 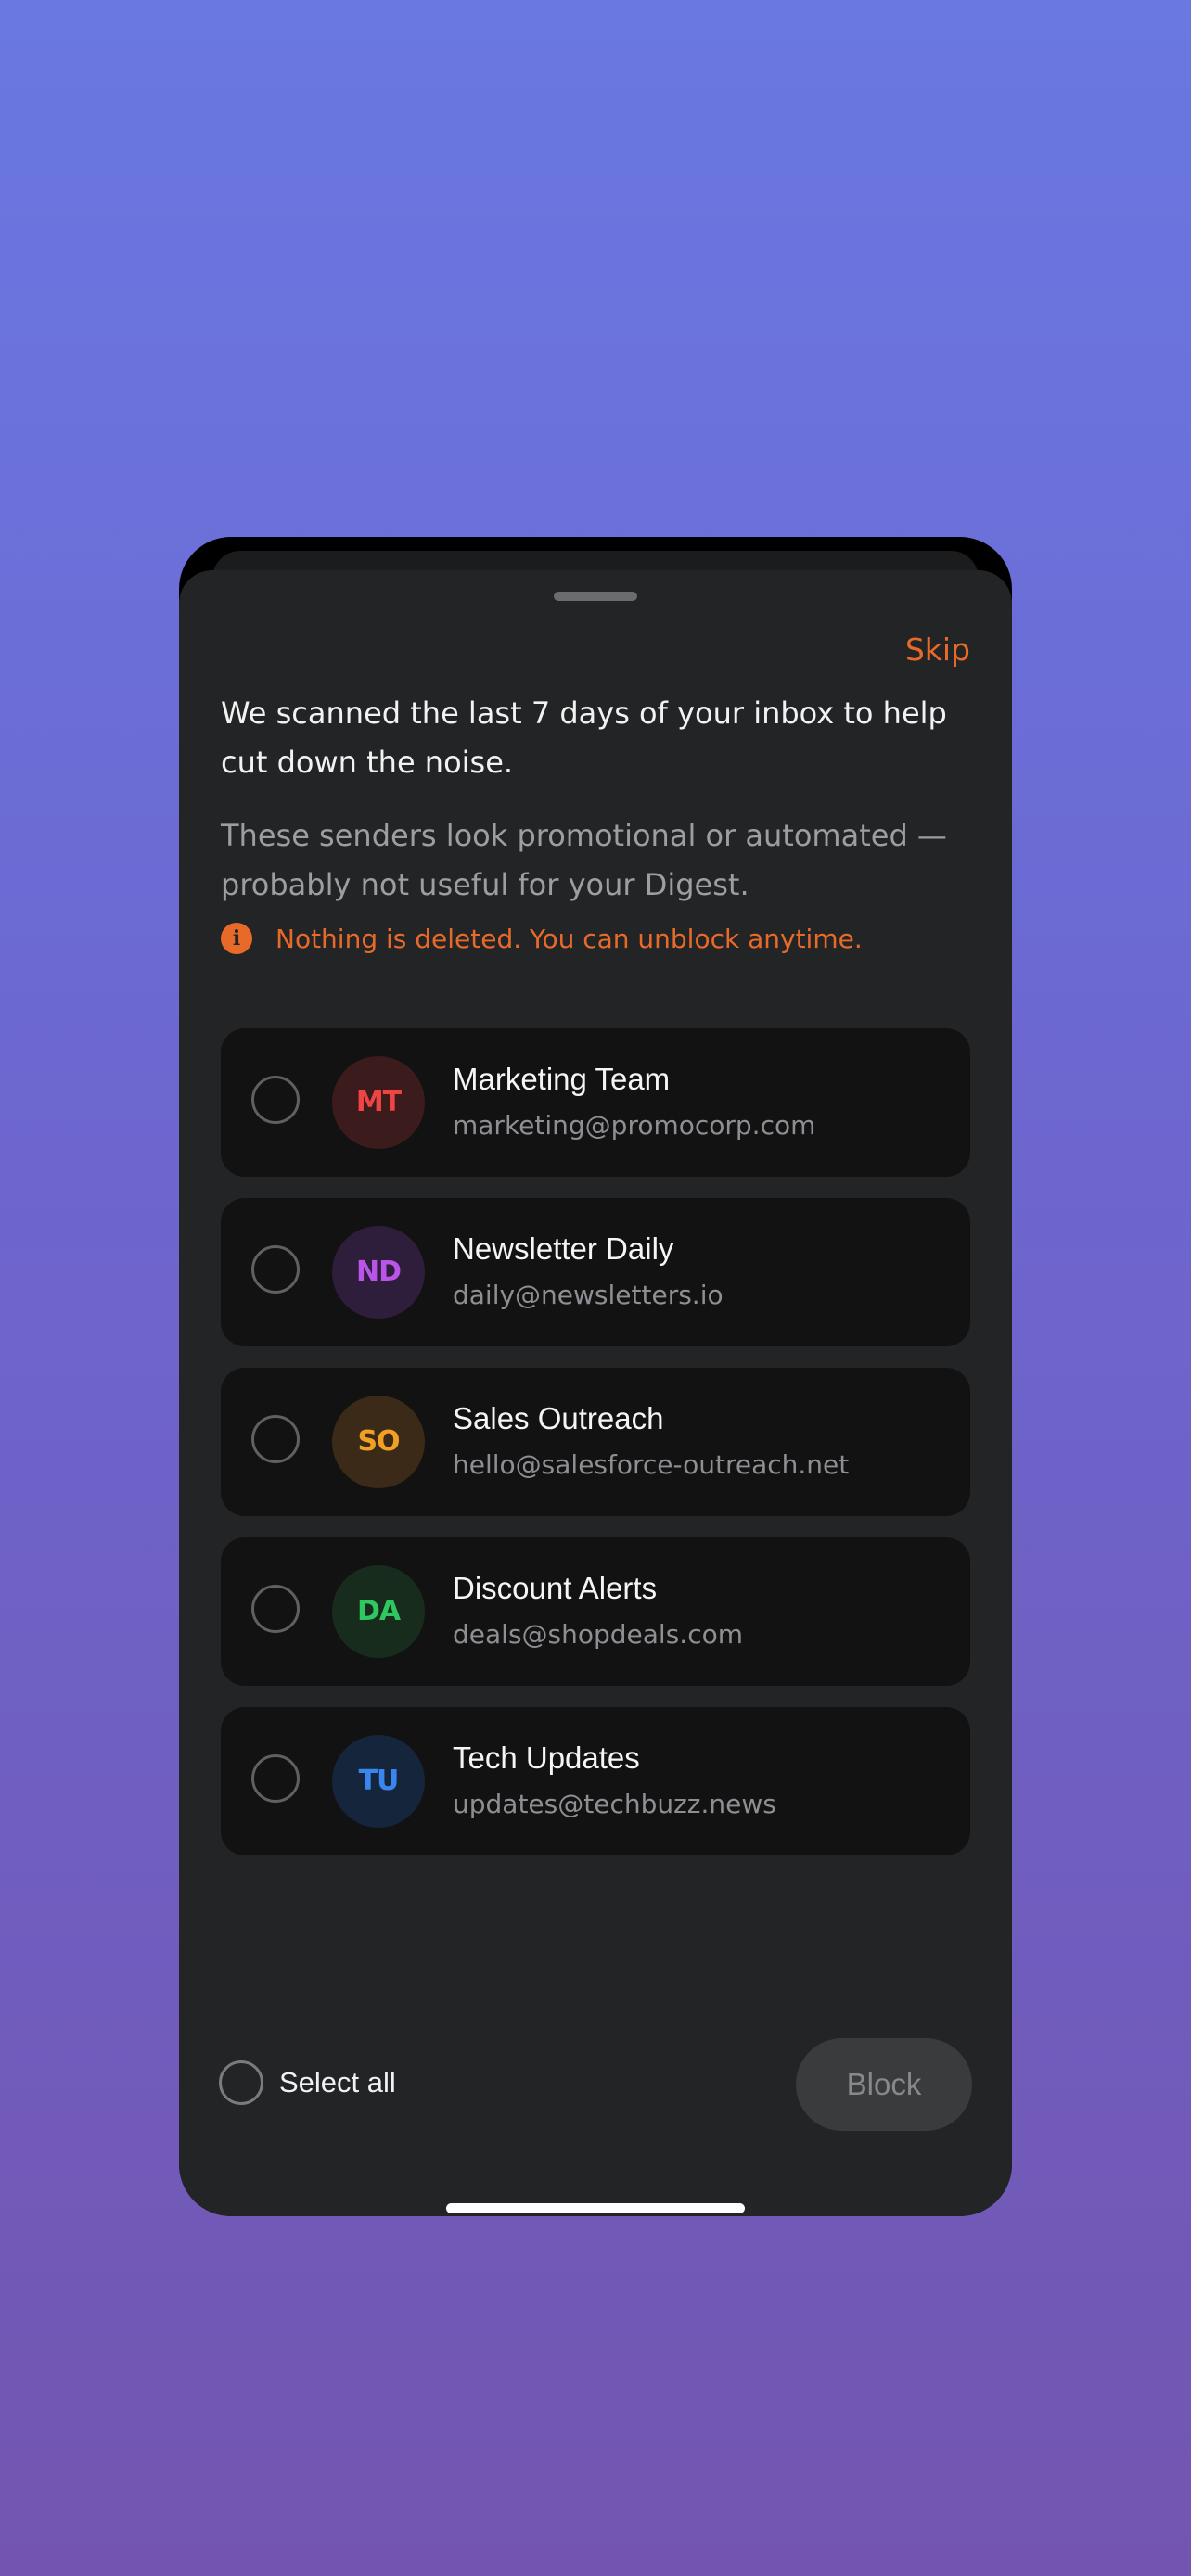 I want to click on select-all-control: Select all, so click(x=308, y=2083).